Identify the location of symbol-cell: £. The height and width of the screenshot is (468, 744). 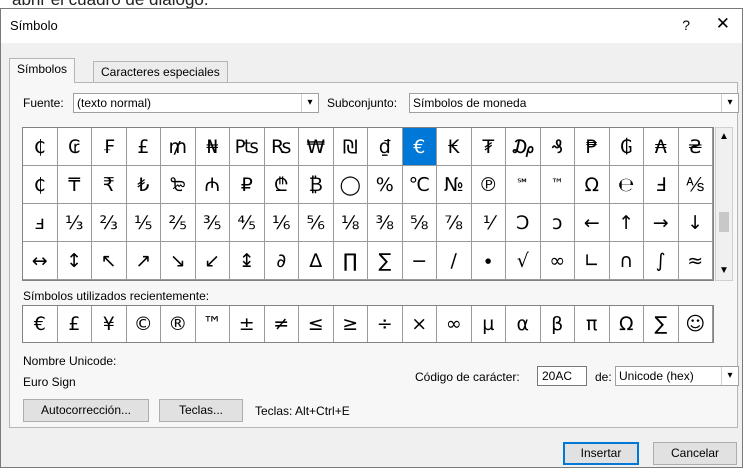
(143, 147).